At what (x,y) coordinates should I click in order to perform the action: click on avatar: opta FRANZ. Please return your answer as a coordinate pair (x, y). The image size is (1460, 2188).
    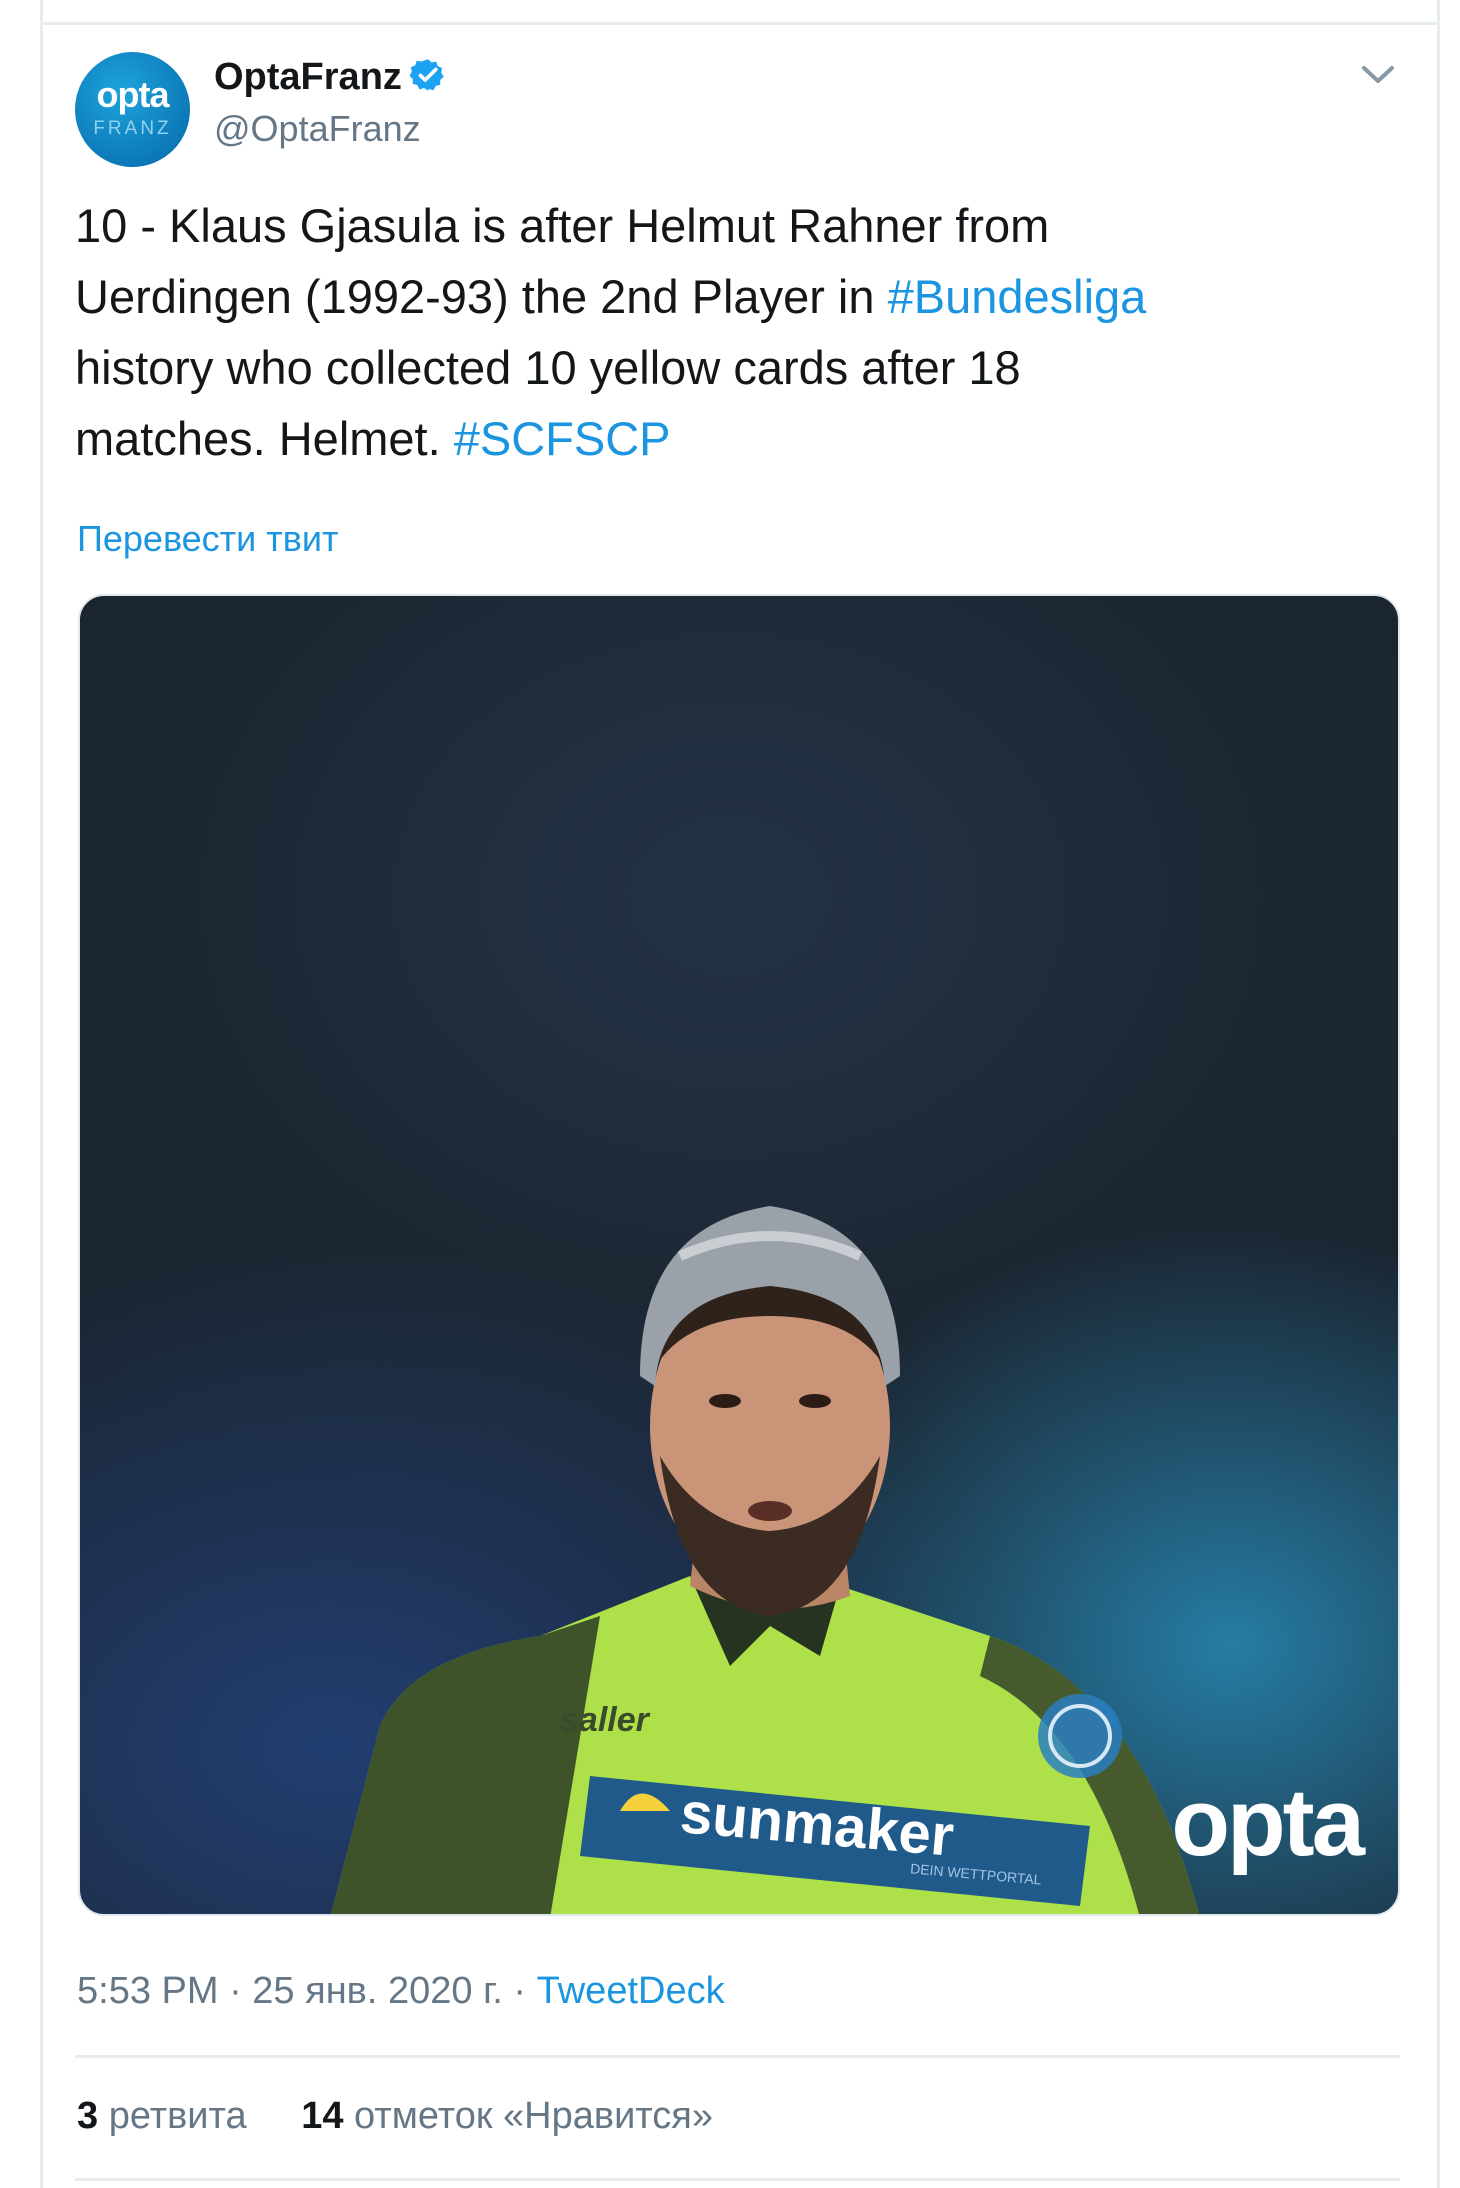
    Looking at the image, I should click on (132, 109).